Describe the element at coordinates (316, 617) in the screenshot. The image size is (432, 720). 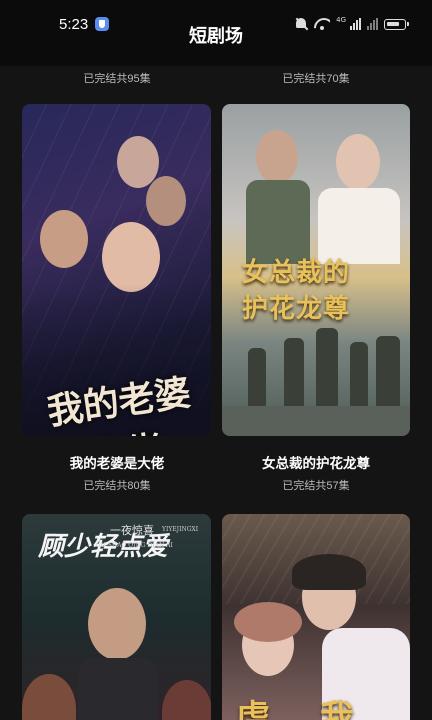
I see `drama-card-poster: 虐…我` at that location.